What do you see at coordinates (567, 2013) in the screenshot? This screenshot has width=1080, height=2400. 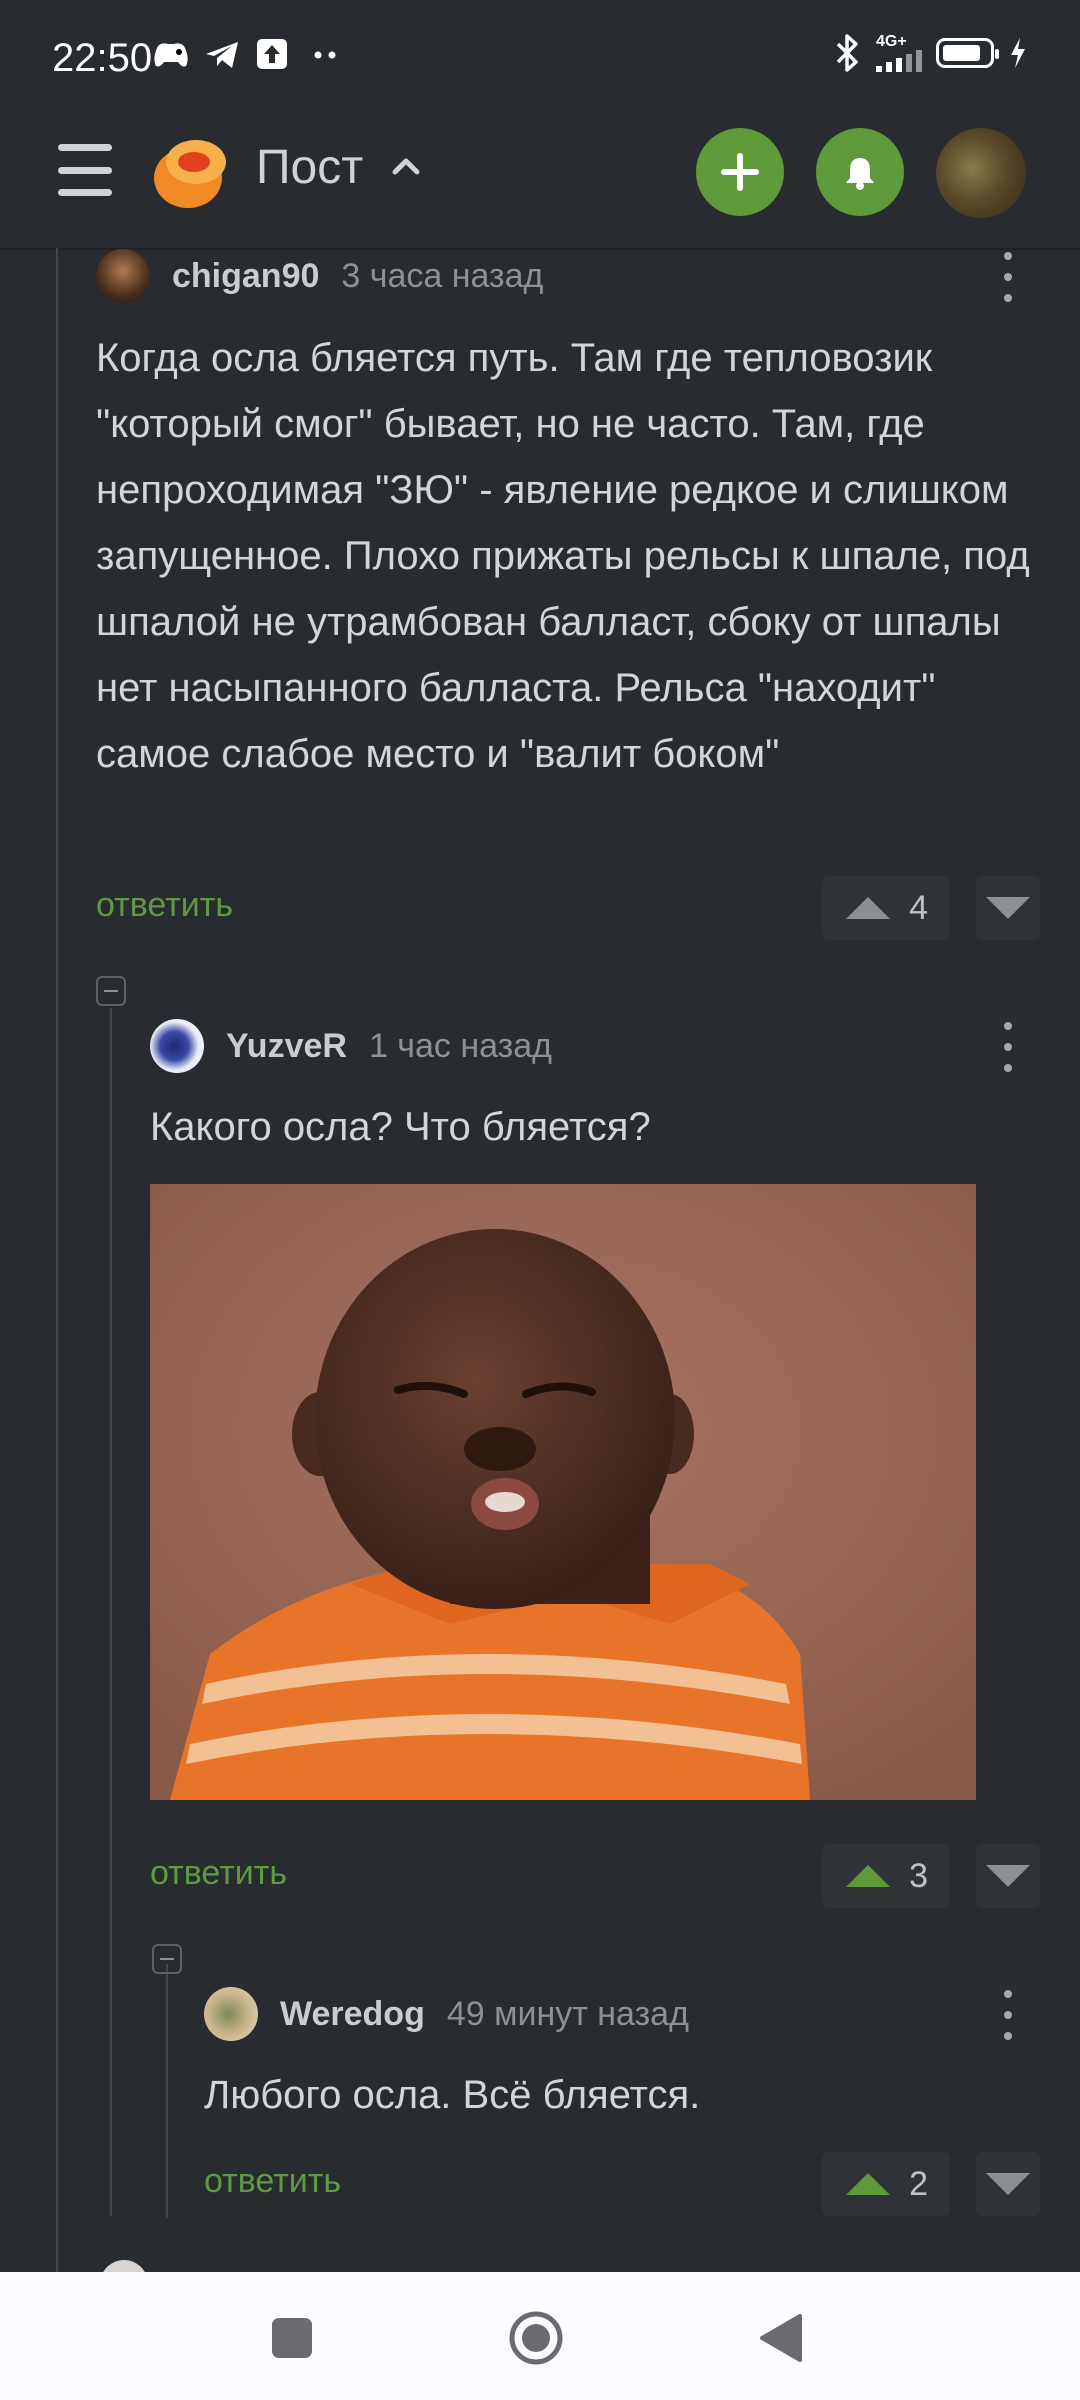 I see `comment-time: 49 минут назад` at bounding box center [567, 2013].